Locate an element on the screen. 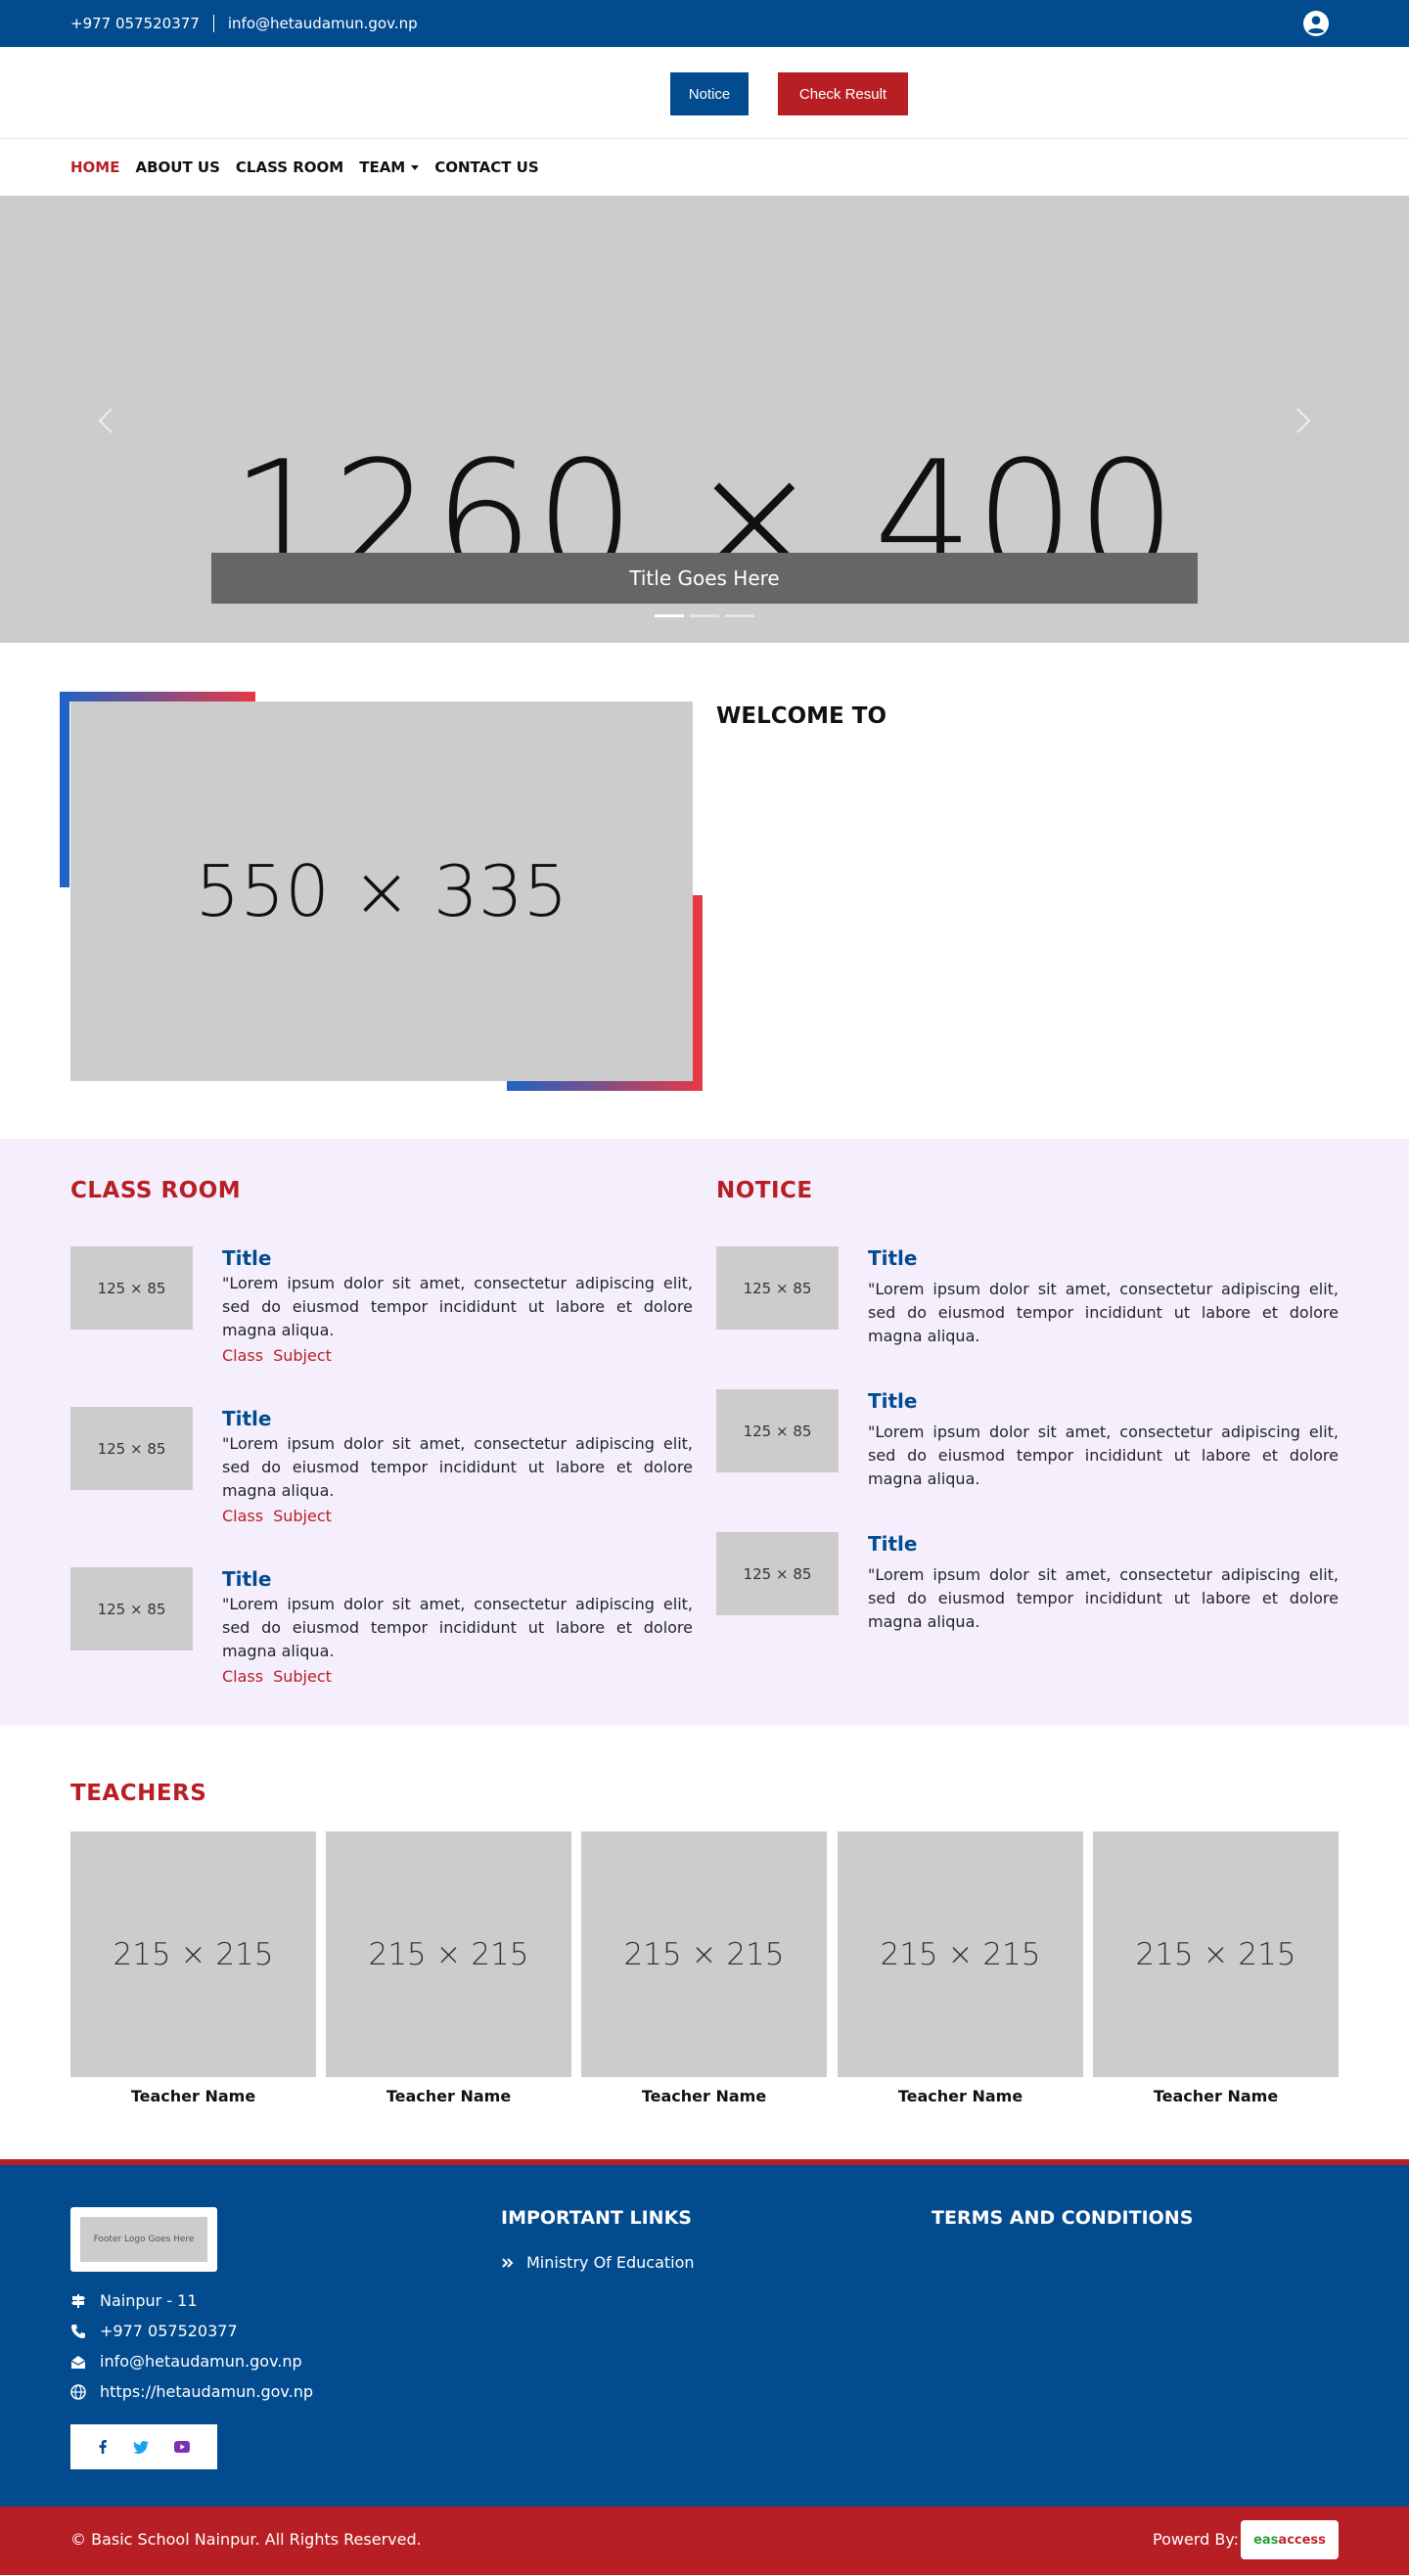  main-nav: HOME ABOUT US CLASS ROOM TEAM CONTACT US is located at coordinates (705, 167).